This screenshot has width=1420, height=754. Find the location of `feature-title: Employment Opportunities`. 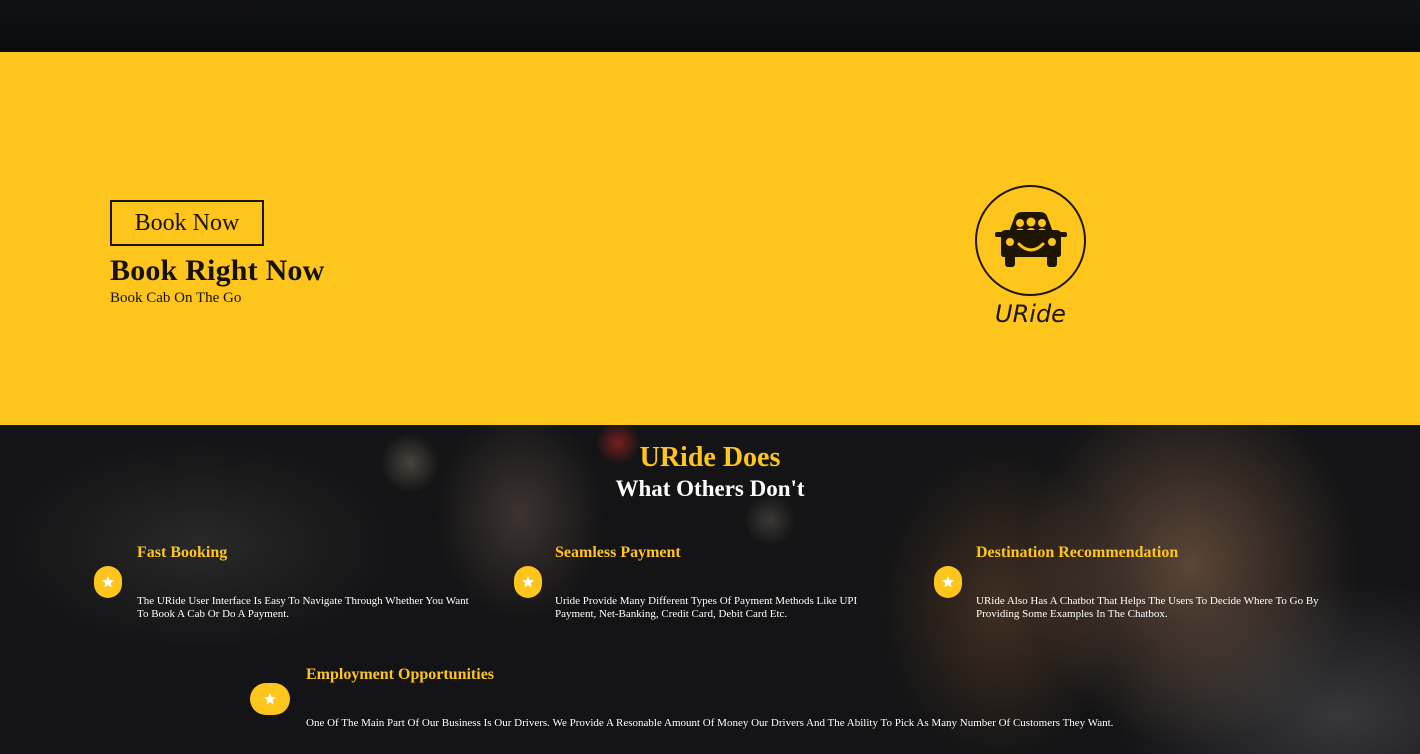

feature-title: Employment Opportunities is located at coordinates (400, 674).